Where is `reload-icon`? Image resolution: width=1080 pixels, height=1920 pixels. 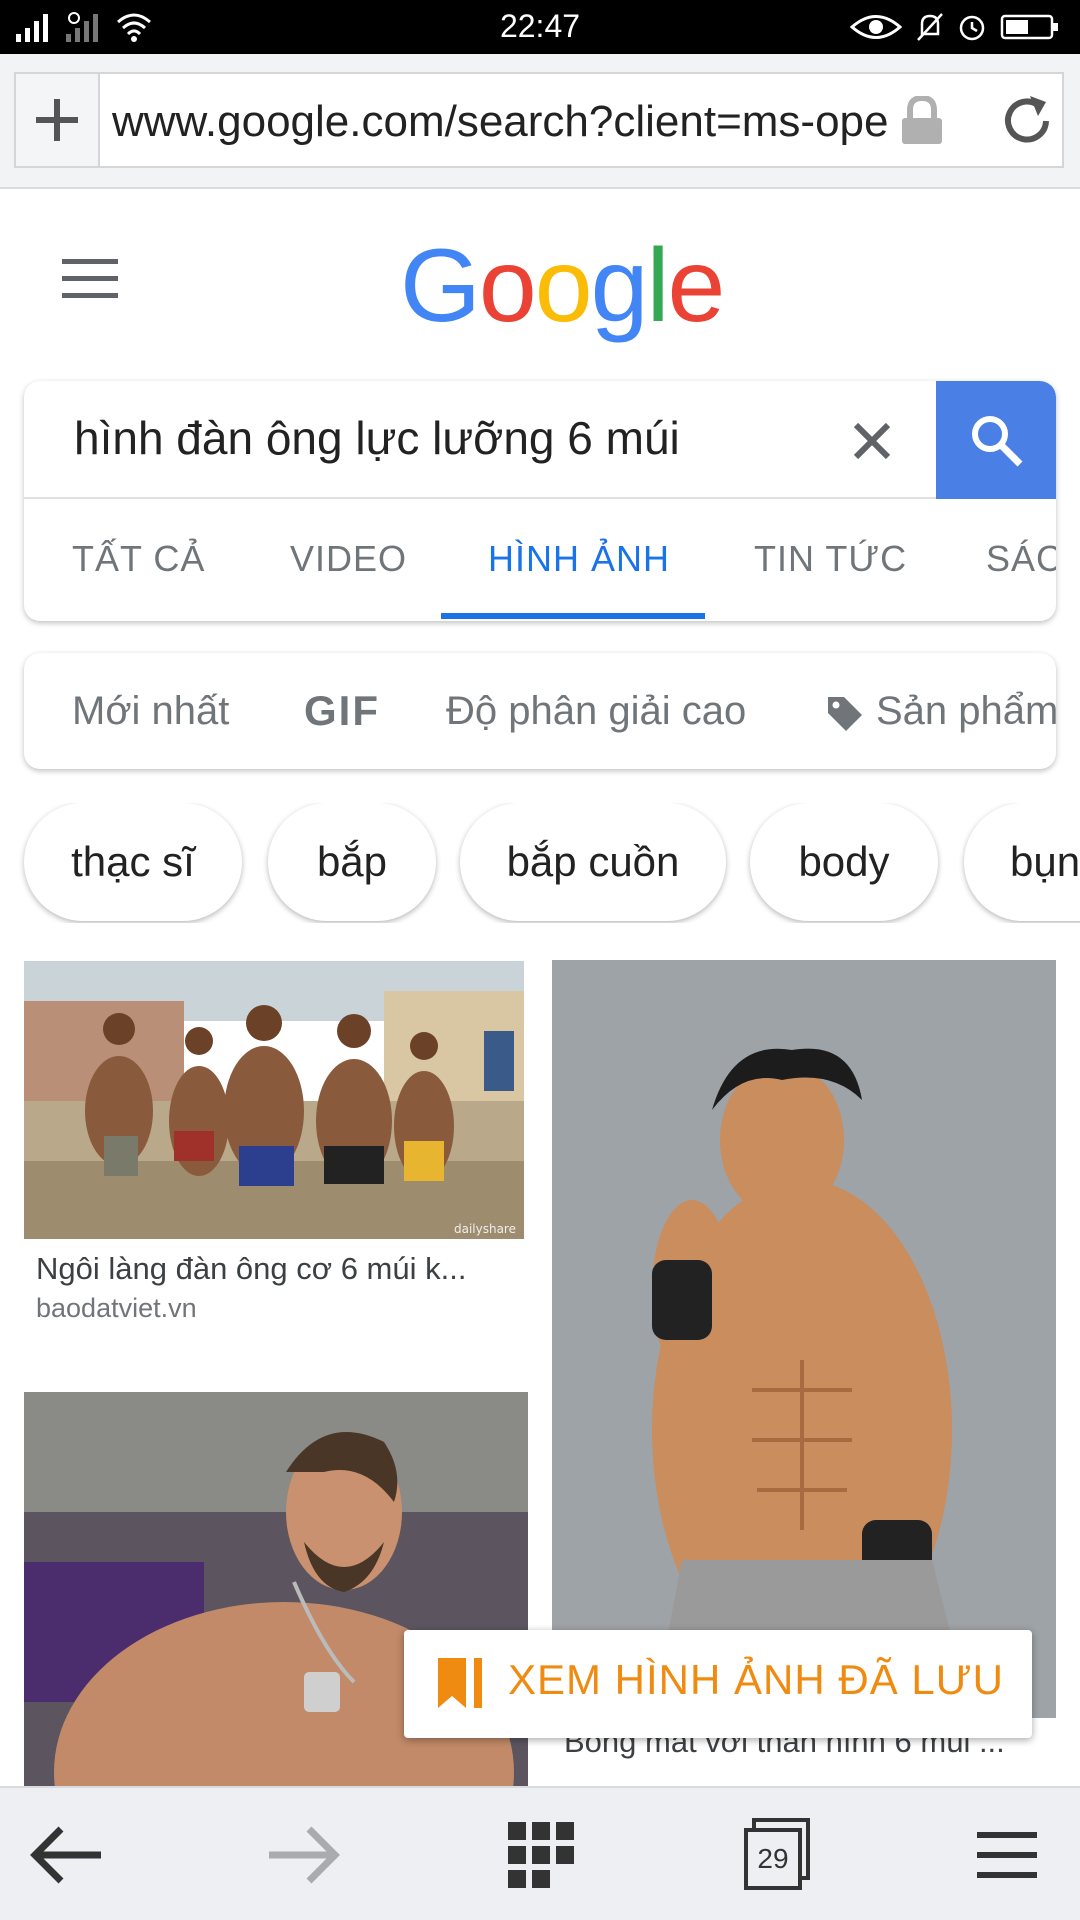
reload-icon is located at coordinates (1027, 121).